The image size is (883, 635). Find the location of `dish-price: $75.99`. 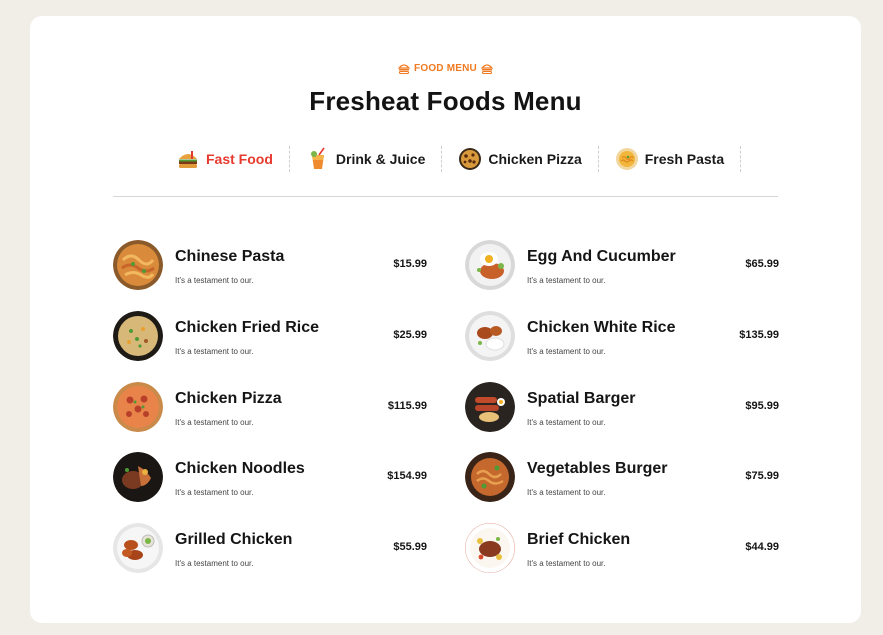

dish-price: $75.99 is located at coordinates (762, 476).